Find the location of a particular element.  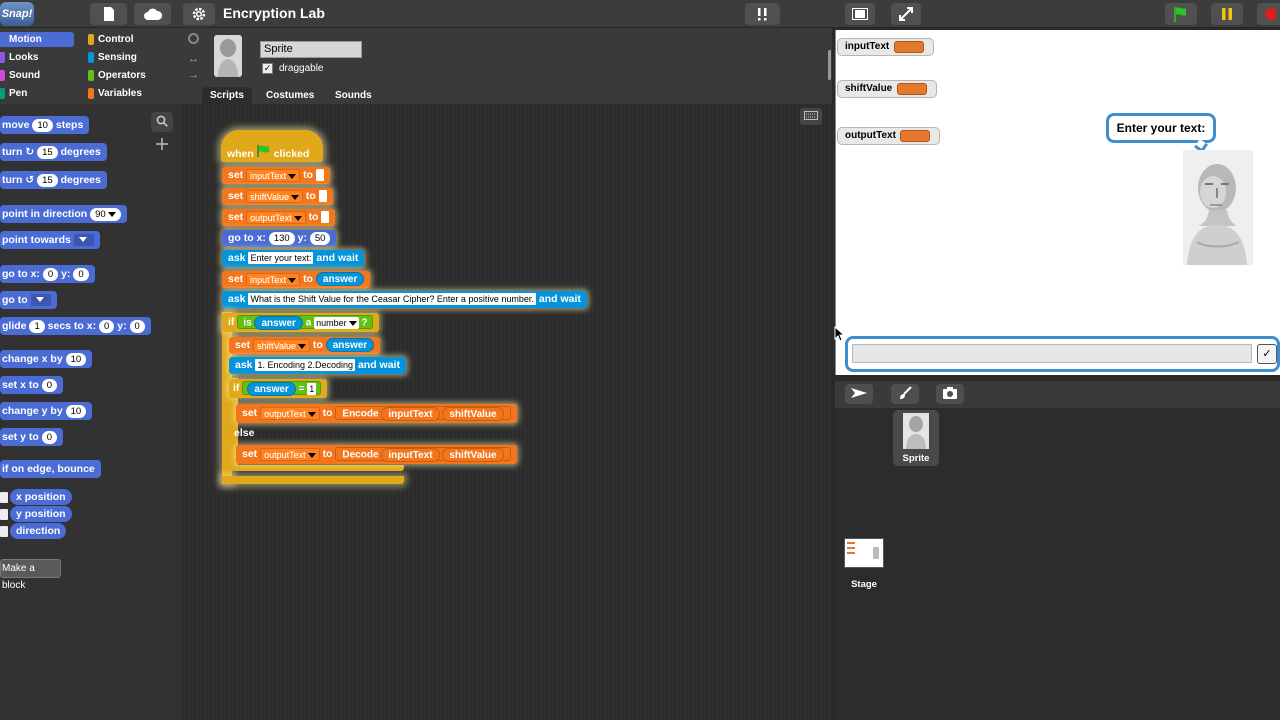

block-ask-encode-decode: ask 1. Encoding 2.Decoding and wait is located at coordinates (317, 365).